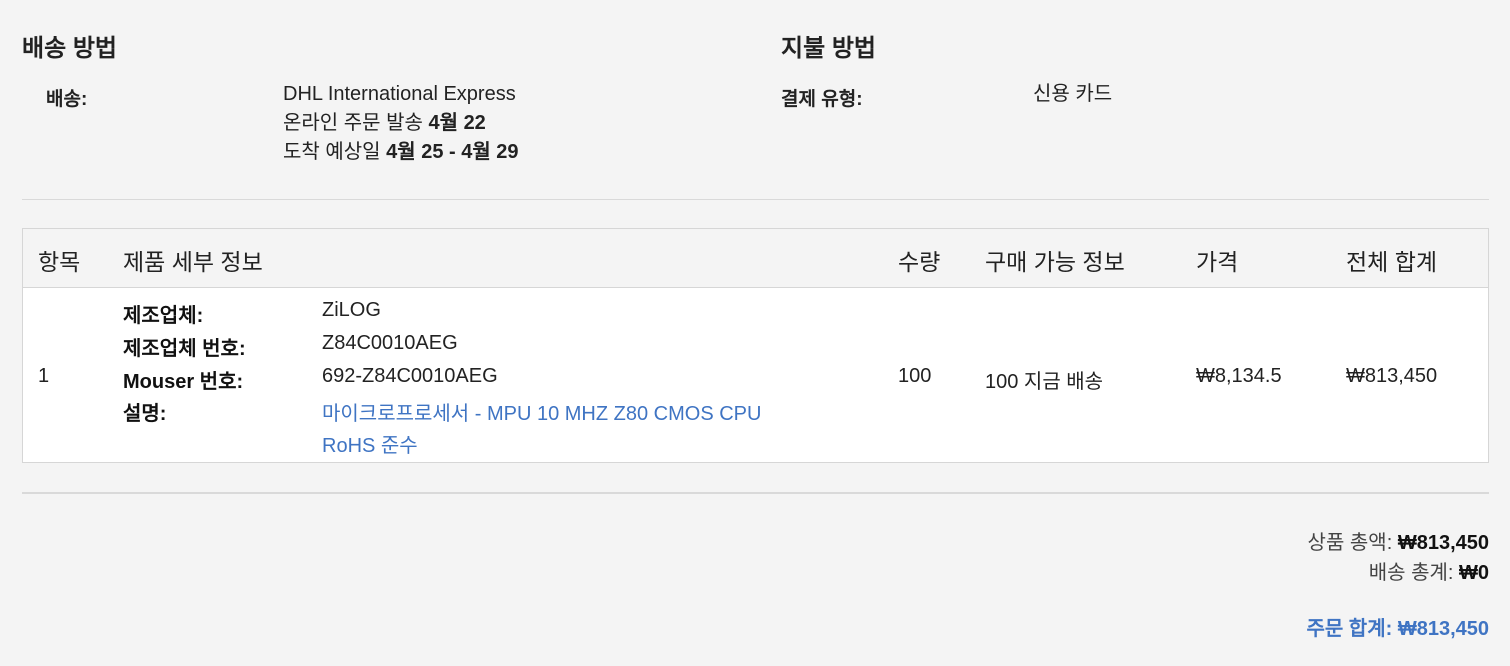 The height and width of the screenshot is (666, 1510). I want to click on shipping-arrival-line: 도착 예상일 4월 25 - 4월 29, so click(401, 152).